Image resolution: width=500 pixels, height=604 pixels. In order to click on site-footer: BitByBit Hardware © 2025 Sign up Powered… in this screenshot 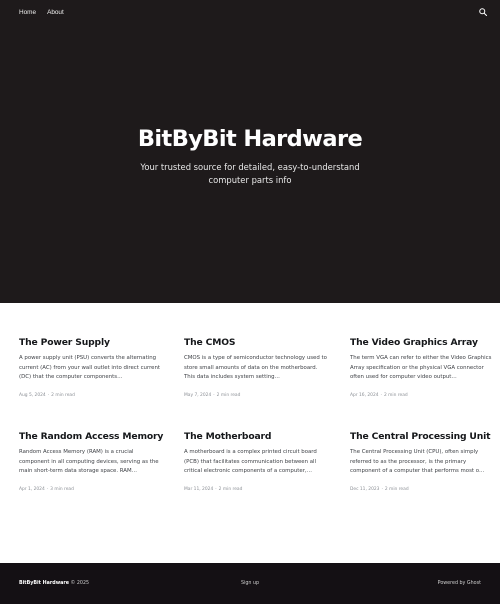, I will do `click(250, 583)`.